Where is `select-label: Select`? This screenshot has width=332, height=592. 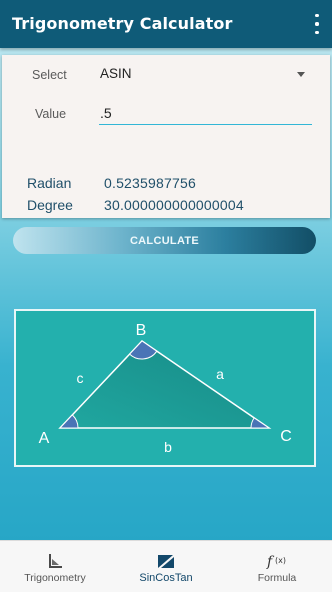
select-label: Select is located at coordinates (49, 75).